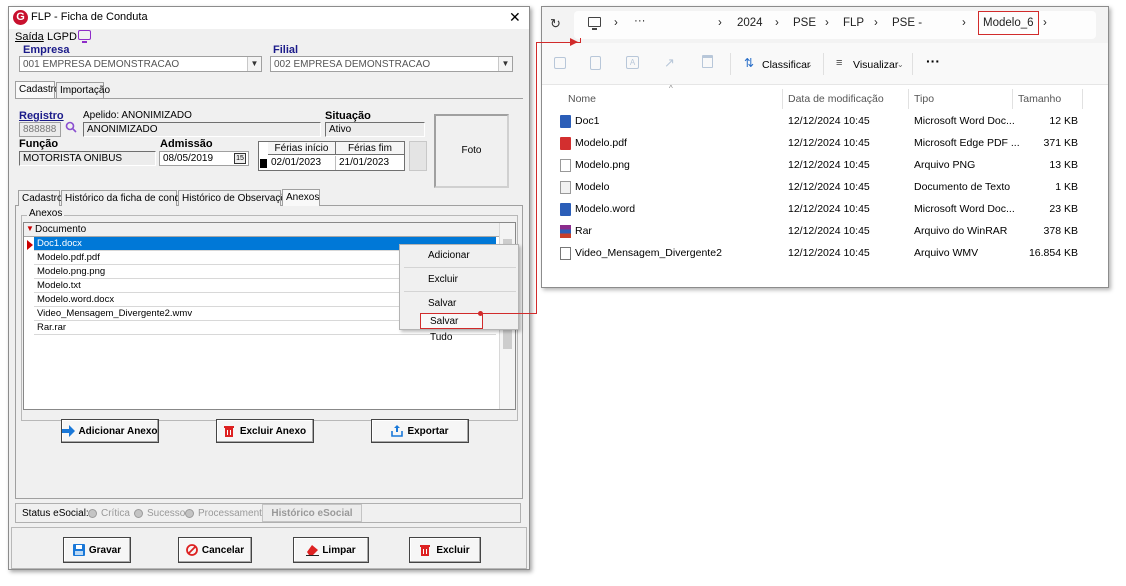 This screenshot has width=1126, height=586. Describe the element at coordinates (204, 158) in the screenshot. I see `admissao-field: 08/05/2019 15` at that location.